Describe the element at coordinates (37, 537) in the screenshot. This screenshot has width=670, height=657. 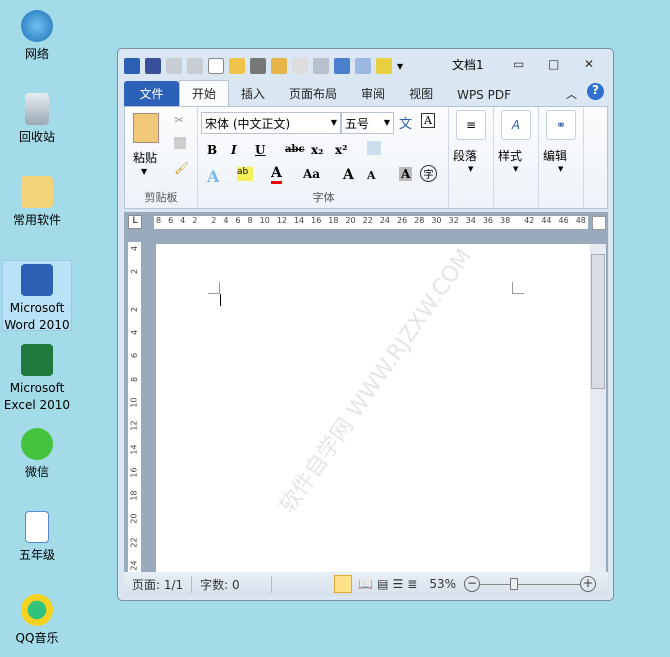
I see `desktop-icon-doc: 五年级` at that location.